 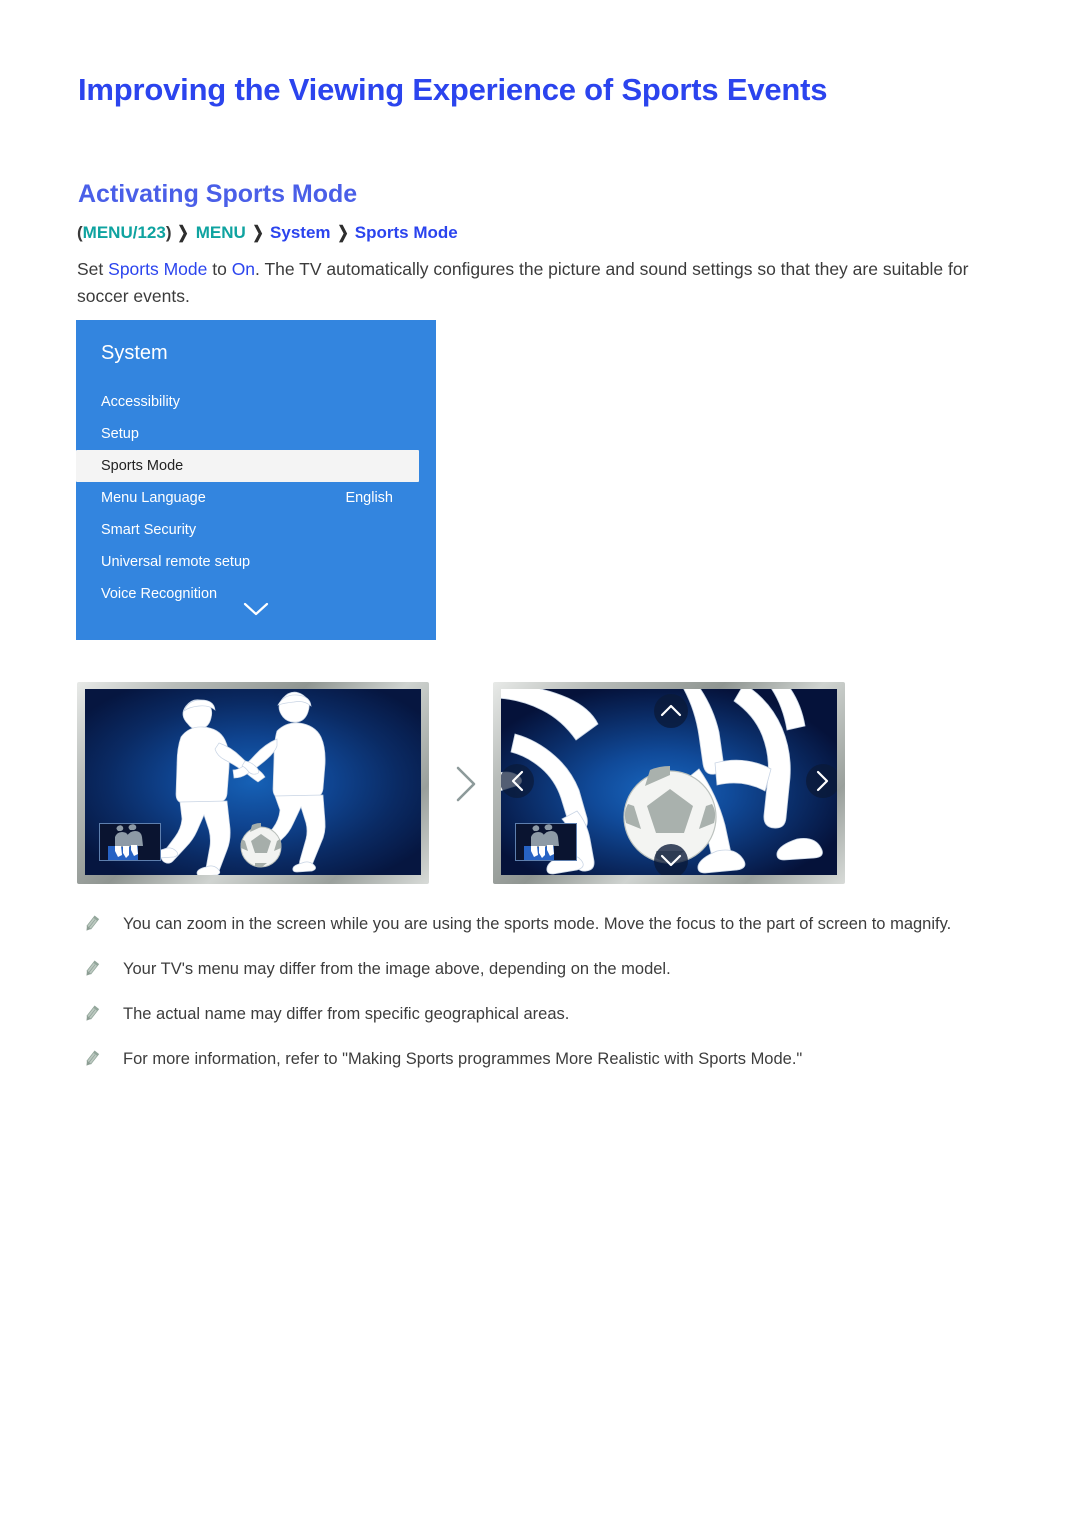 What do you see at coordinates (256, 609) in the screenshot?
I see `chevron-down-icon` at bounding box center [256, 609].